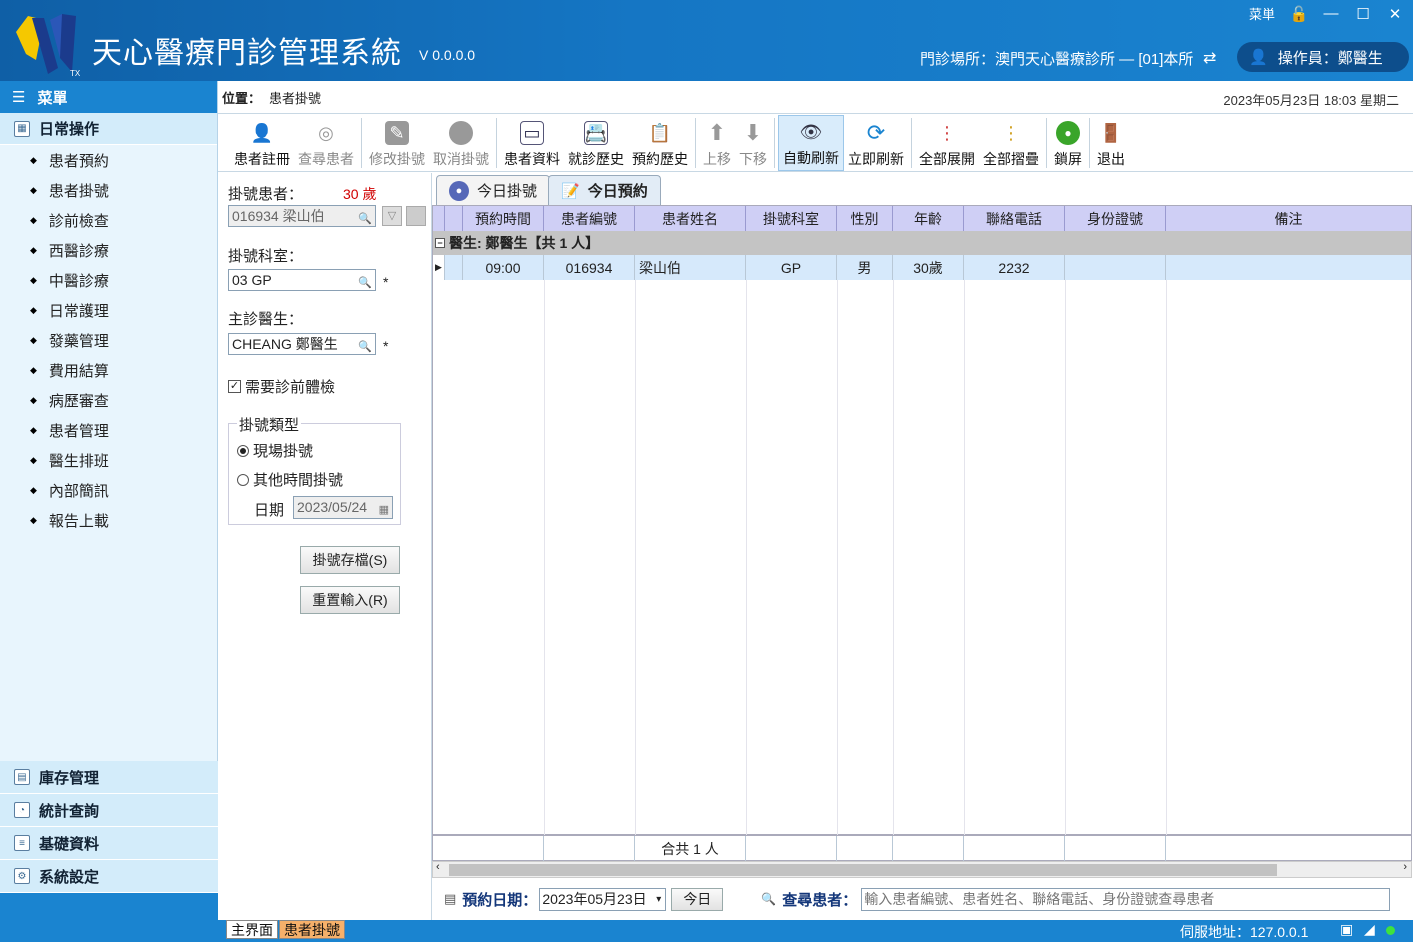 The width and height of the screenshot is (1413, 942). Describe the element at coordinates (493, 190) in the screenshot. I see `tab-today-registration: ● 今日掛號` at that location.